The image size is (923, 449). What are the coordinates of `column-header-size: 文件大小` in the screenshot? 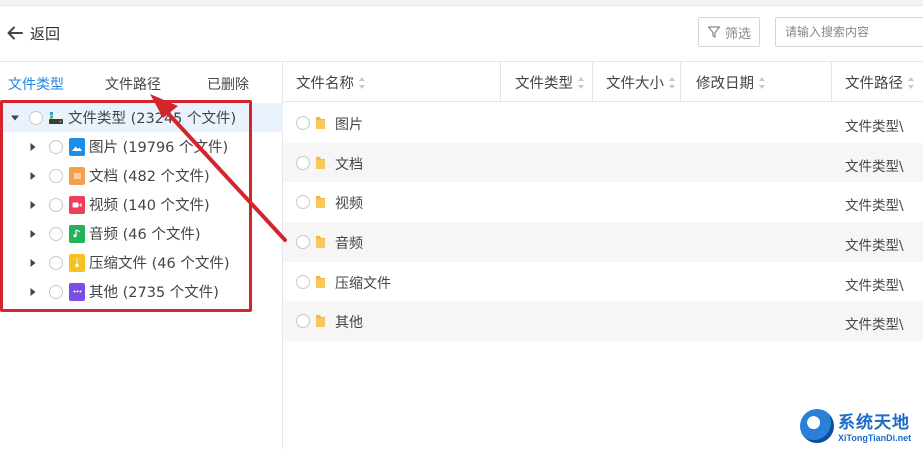 It's located at (641, 82).